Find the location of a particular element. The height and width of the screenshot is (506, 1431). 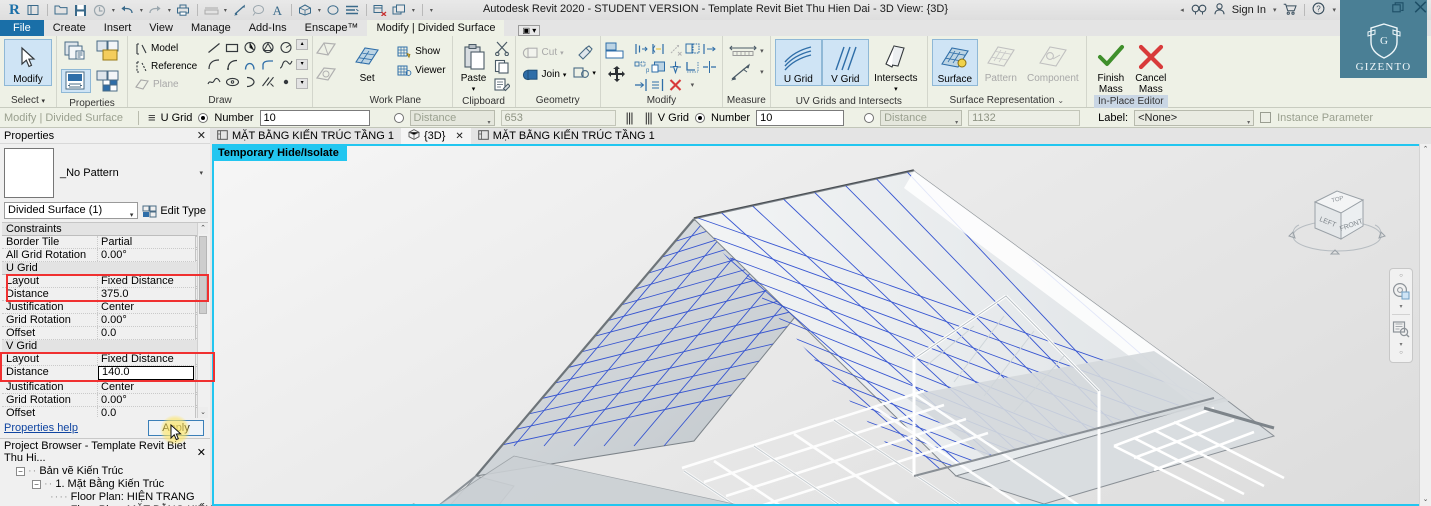

sign-in-label: Sign In is located at coordinates (1249, 10).